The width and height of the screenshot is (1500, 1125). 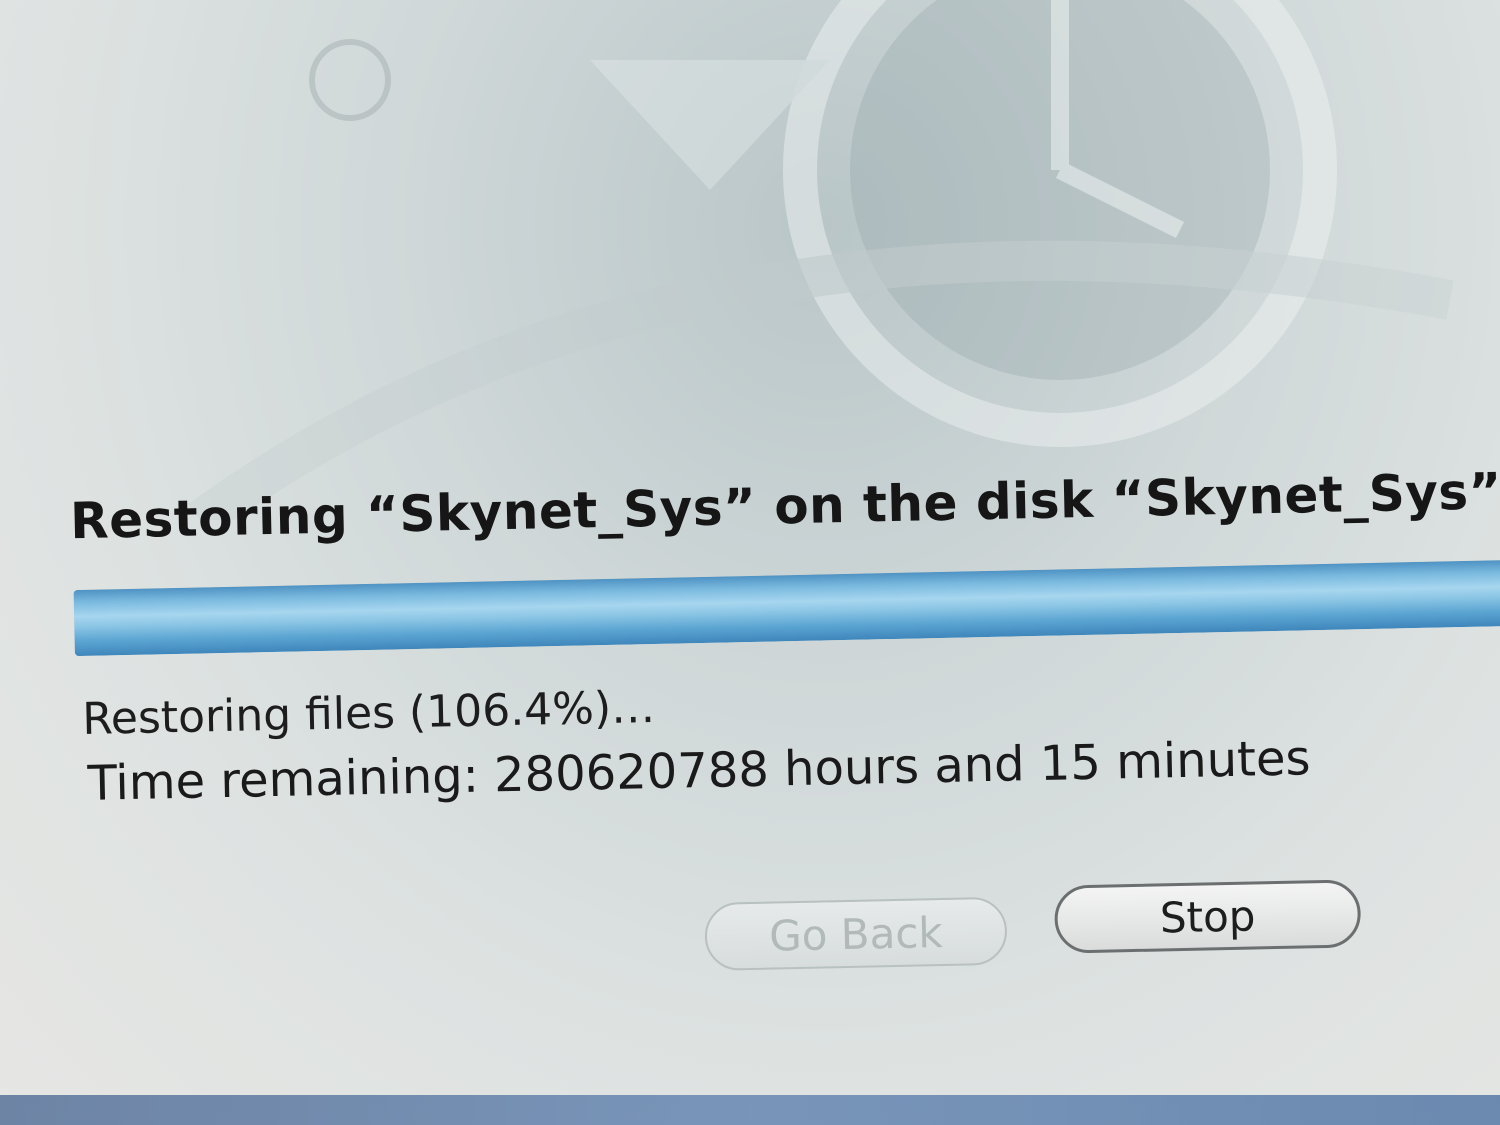 I want to click on status-percent: 106.4, so click(x=509, y=710).